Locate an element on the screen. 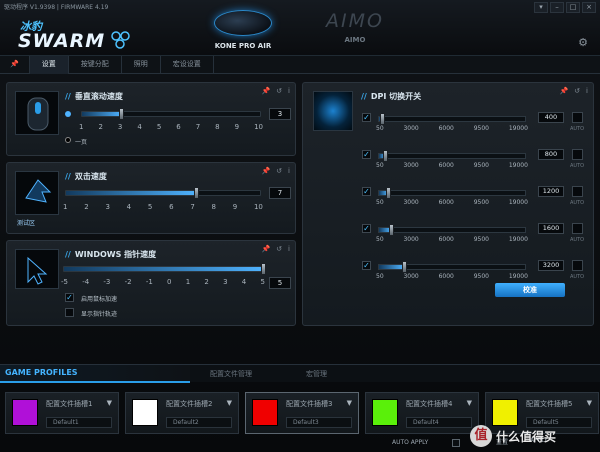 The image size is (600, 452). swarm-logo: SWARM is located at coordinates (62, 41).